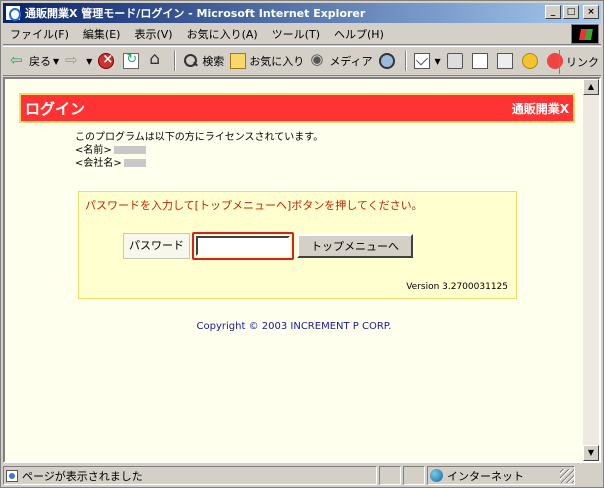  Describe the element at coordinates (254, 205) in the screenshot. I see `login-instruction: パスワードを入力して[トップメニューへ]ボタンを押してください。` at that location.